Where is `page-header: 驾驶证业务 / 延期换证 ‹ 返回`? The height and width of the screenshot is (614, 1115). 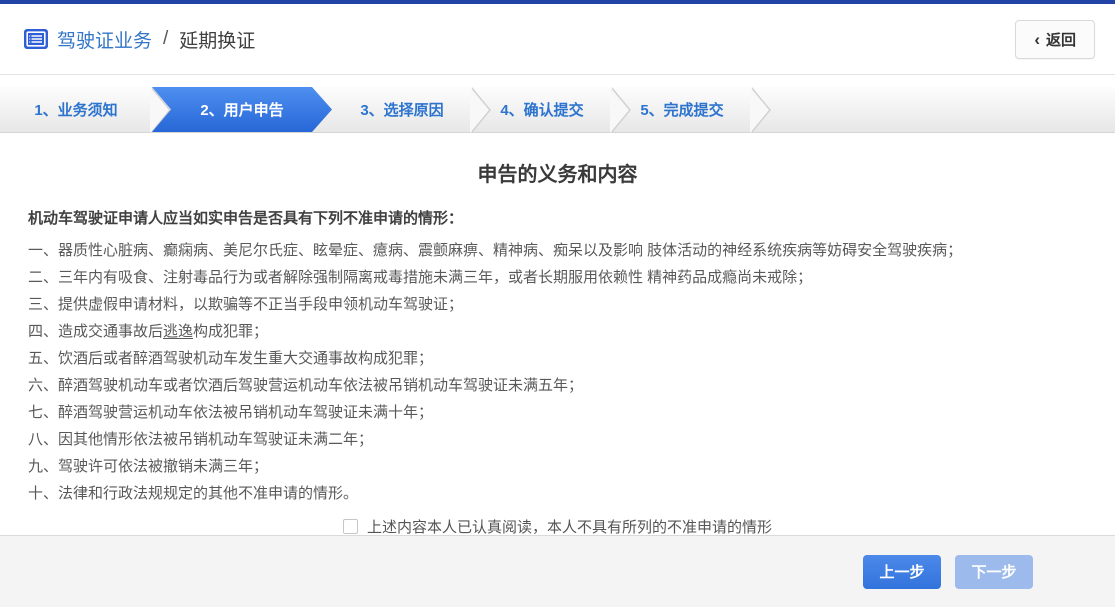
page-header: 驾驶证业务 / 延期换证 ‹ 返回 is located at coordinates (557, 39).